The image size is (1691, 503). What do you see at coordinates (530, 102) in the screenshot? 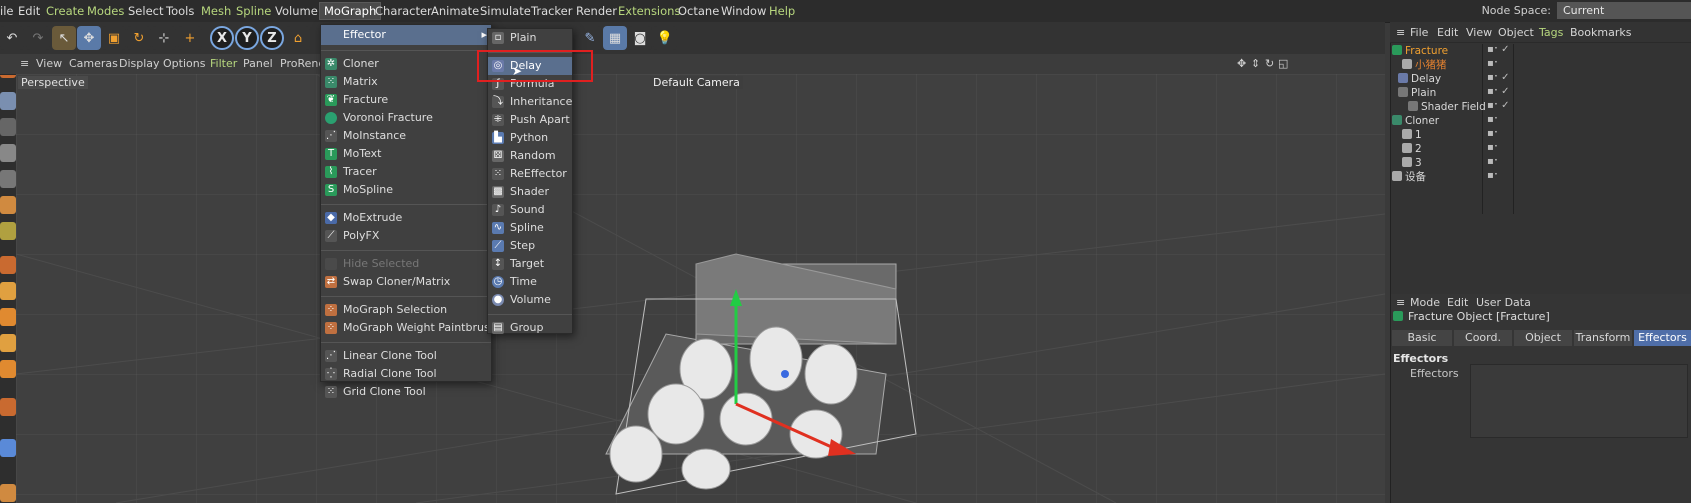
I see `menu-item-inheritance: ⤵ Inheritance` at bounding box center [530, 102].